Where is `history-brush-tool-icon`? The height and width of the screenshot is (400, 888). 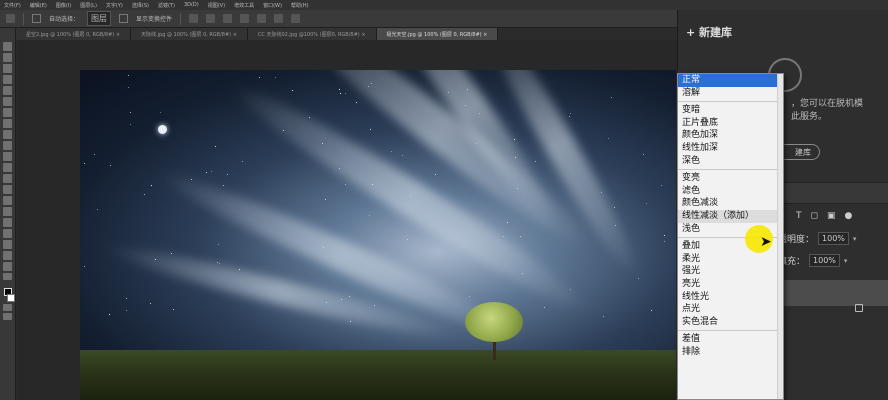 history-brush-tool-icon is located at coordinates (7, 156).